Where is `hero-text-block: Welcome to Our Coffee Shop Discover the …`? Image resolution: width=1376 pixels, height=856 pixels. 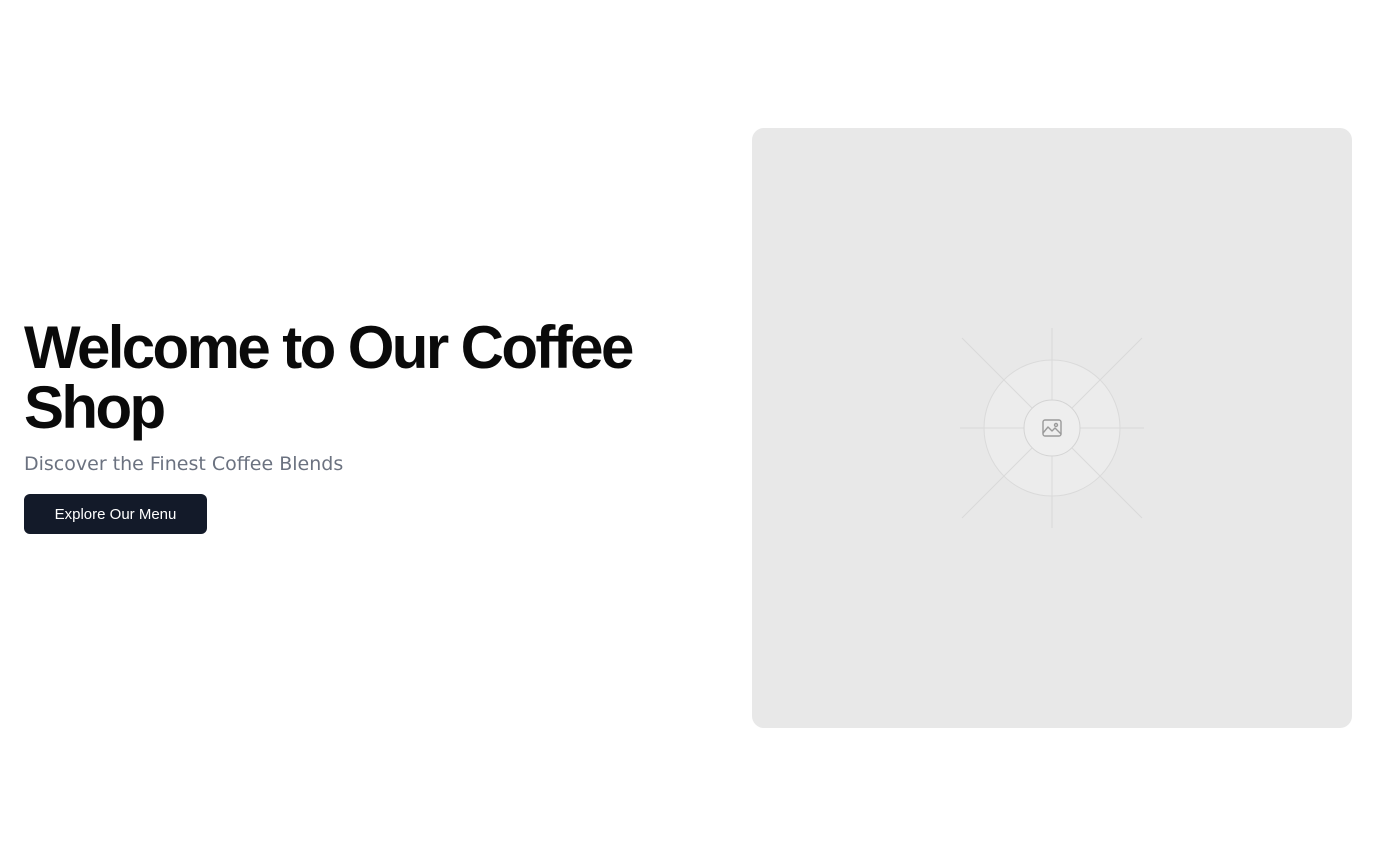
hero-text-block: Welcome to Our Coffee Shop Discover the … is located at coordinates (364, 426).